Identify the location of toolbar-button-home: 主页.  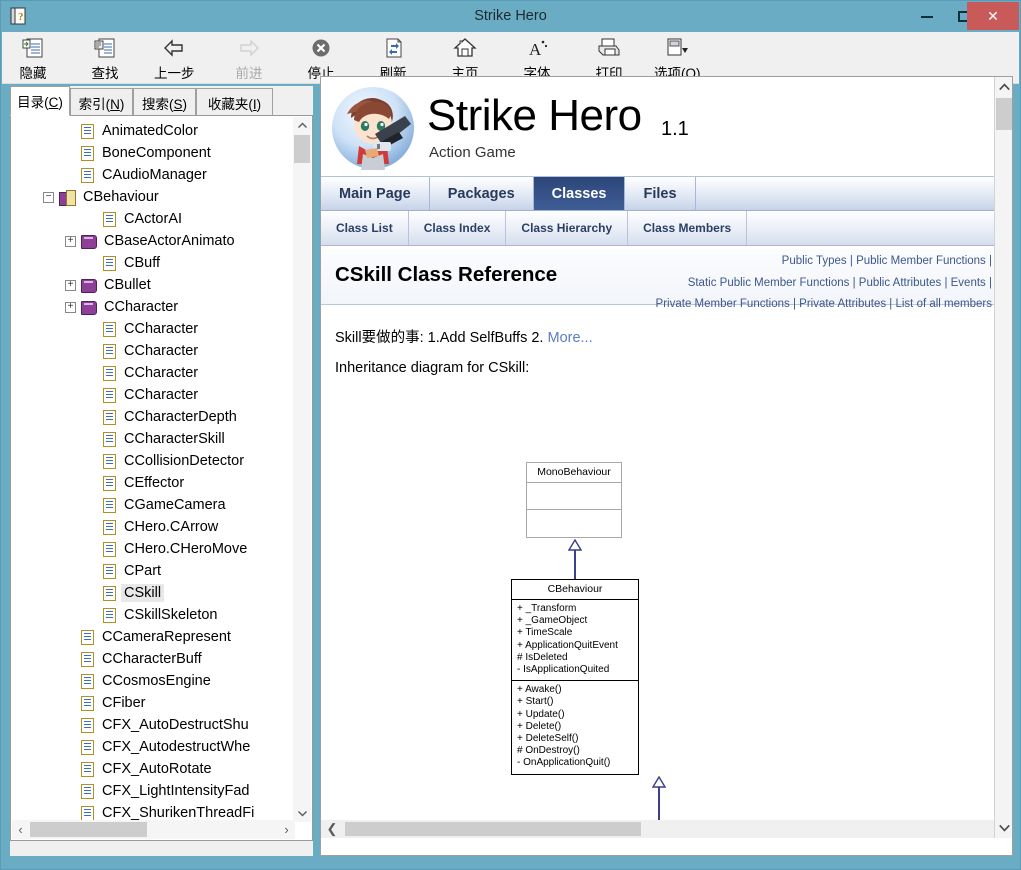
(465, 58).